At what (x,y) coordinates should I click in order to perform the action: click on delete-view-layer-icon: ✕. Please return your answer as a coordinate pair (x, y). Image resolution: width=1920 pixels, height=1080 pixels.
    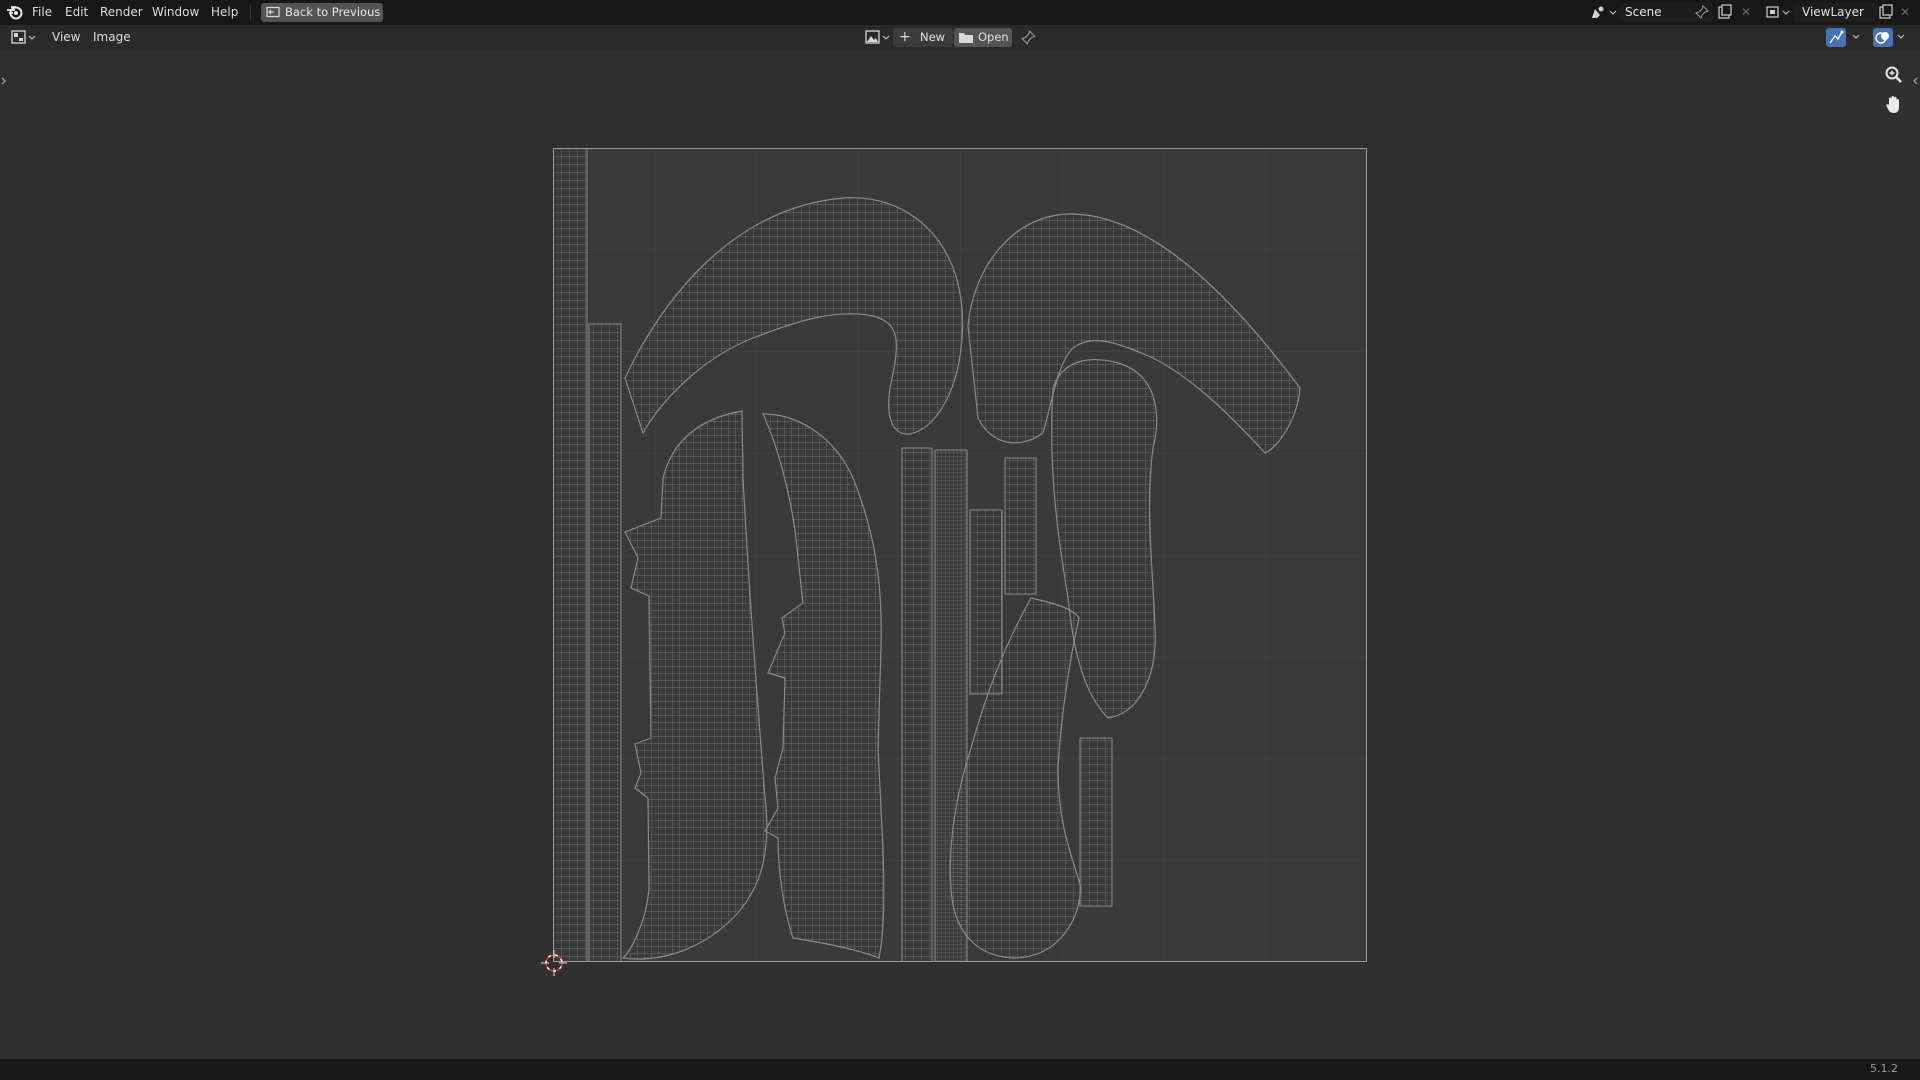
    Looking at the image, I should click on (1905, 12).